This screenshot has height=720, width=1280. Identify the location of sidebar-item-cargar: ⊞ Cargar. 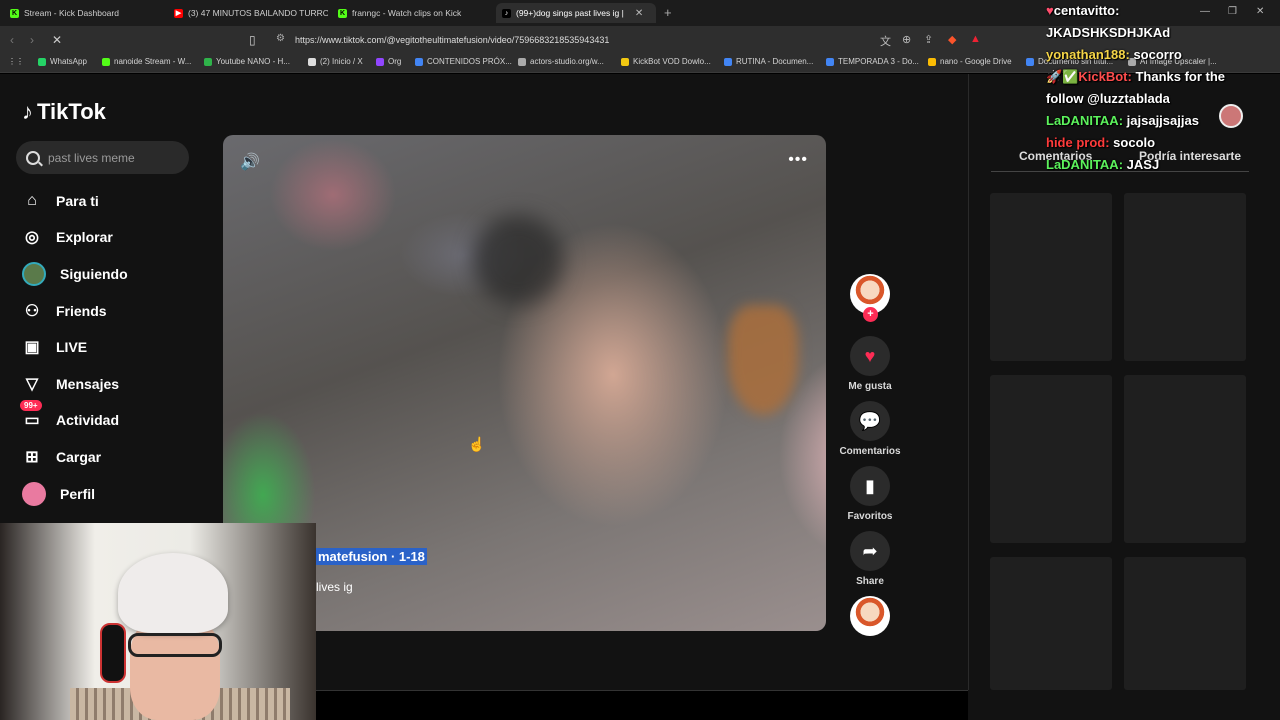
(61, 457).